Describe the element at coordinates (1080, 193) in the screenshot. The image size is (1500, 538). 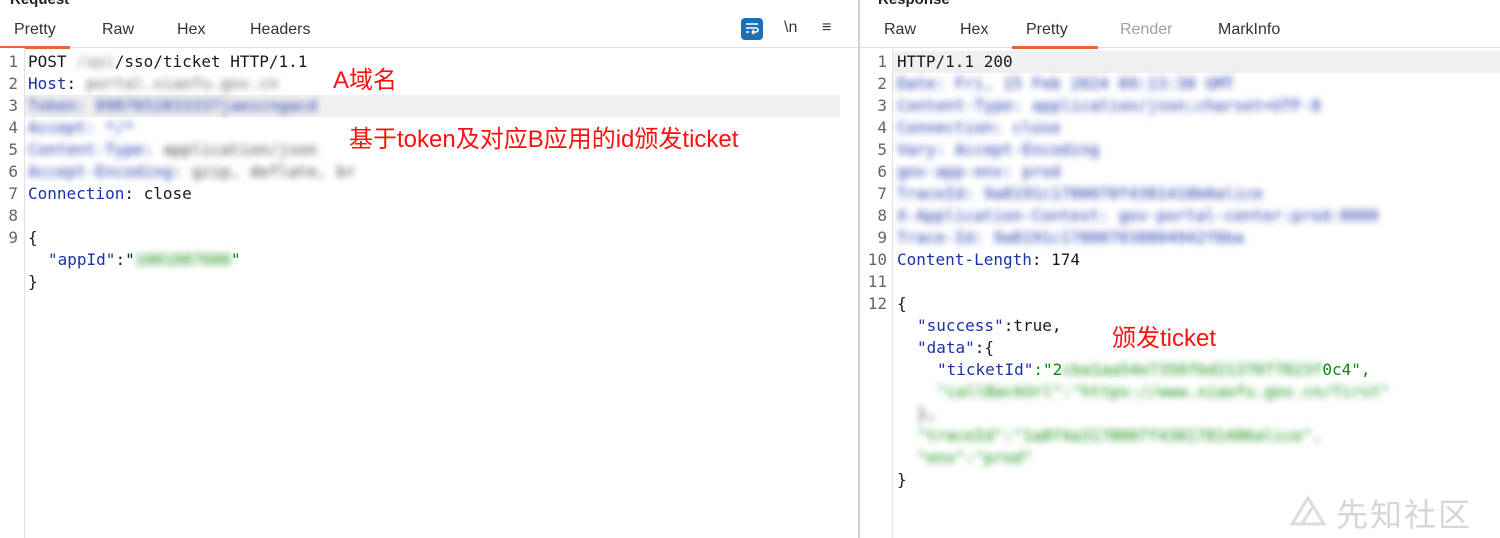
I see `response-line-7: TraceId: 9a8191c1780070f4381418b0alice` at that location.